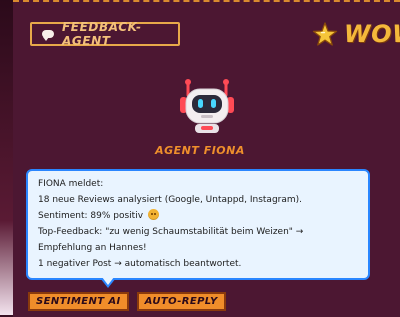 The width and height of the screenshot is (400, 317). I want to click on robot-icon, so click(207, 106).